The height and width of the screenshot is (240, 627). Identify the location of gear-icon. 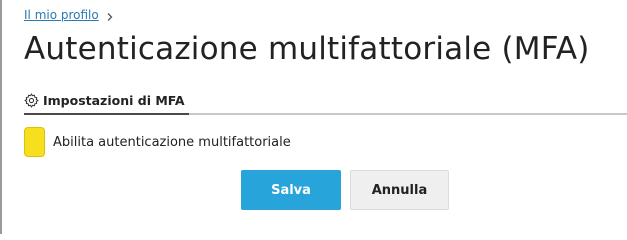
(31, 100).